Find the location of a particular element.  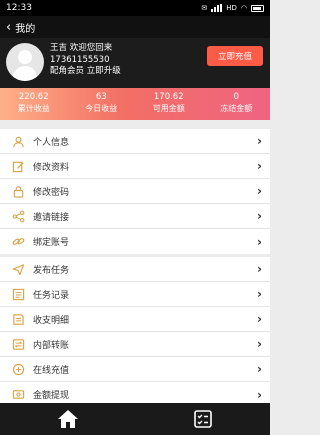

transfer-icon is located at coordinates (18, 344).